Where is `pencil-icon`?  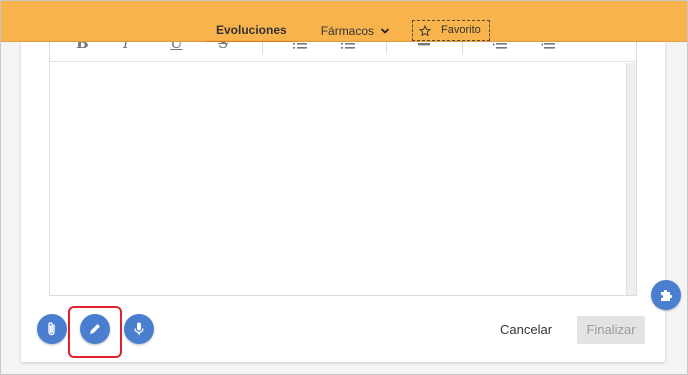 pencil-icon is located at coordinates (95, 329).